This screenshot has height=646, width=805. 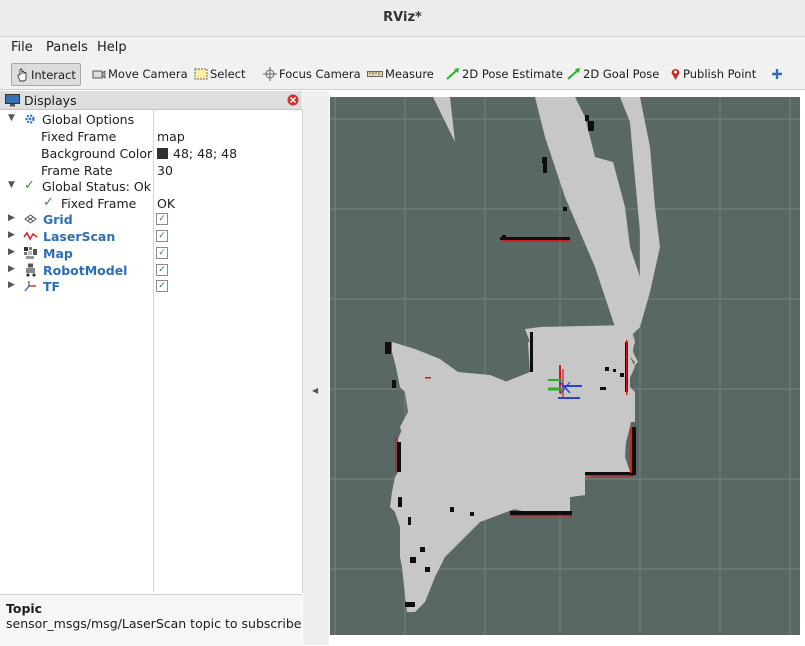 I want to click on panel-splitter: ◀, so click(x=316, y=368).